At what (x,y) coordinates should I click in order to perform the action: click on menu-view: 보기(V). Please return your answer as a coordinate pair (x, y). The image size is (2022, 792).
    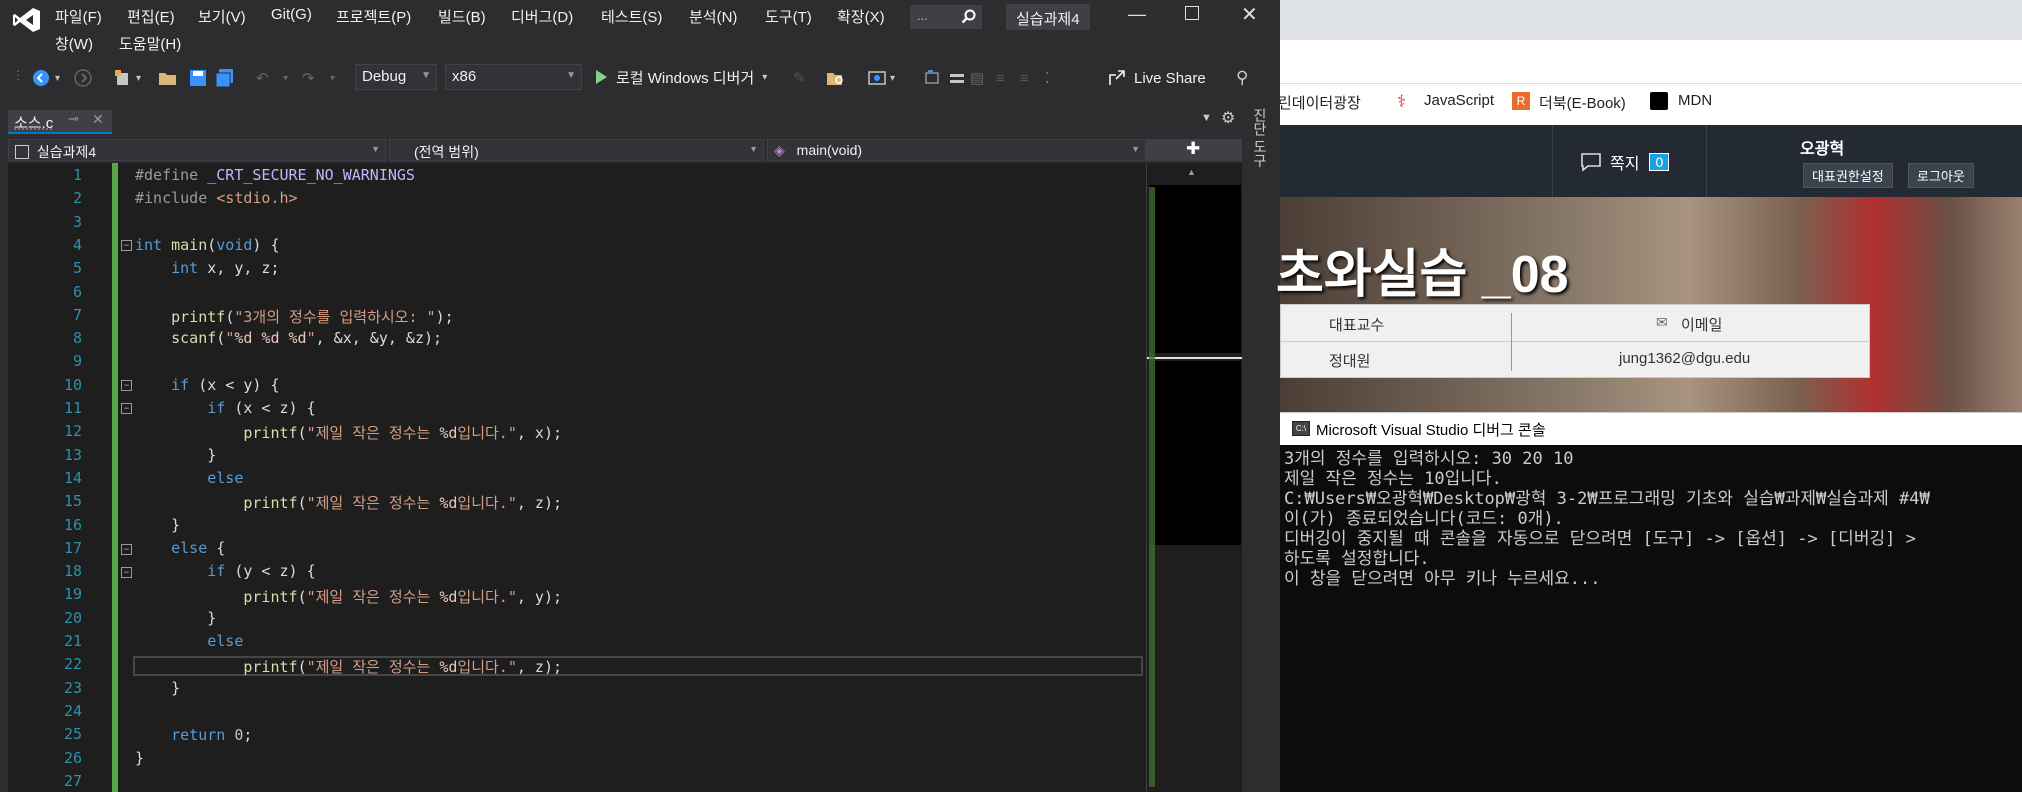
    Looking at the image, I should click on (222, 16).